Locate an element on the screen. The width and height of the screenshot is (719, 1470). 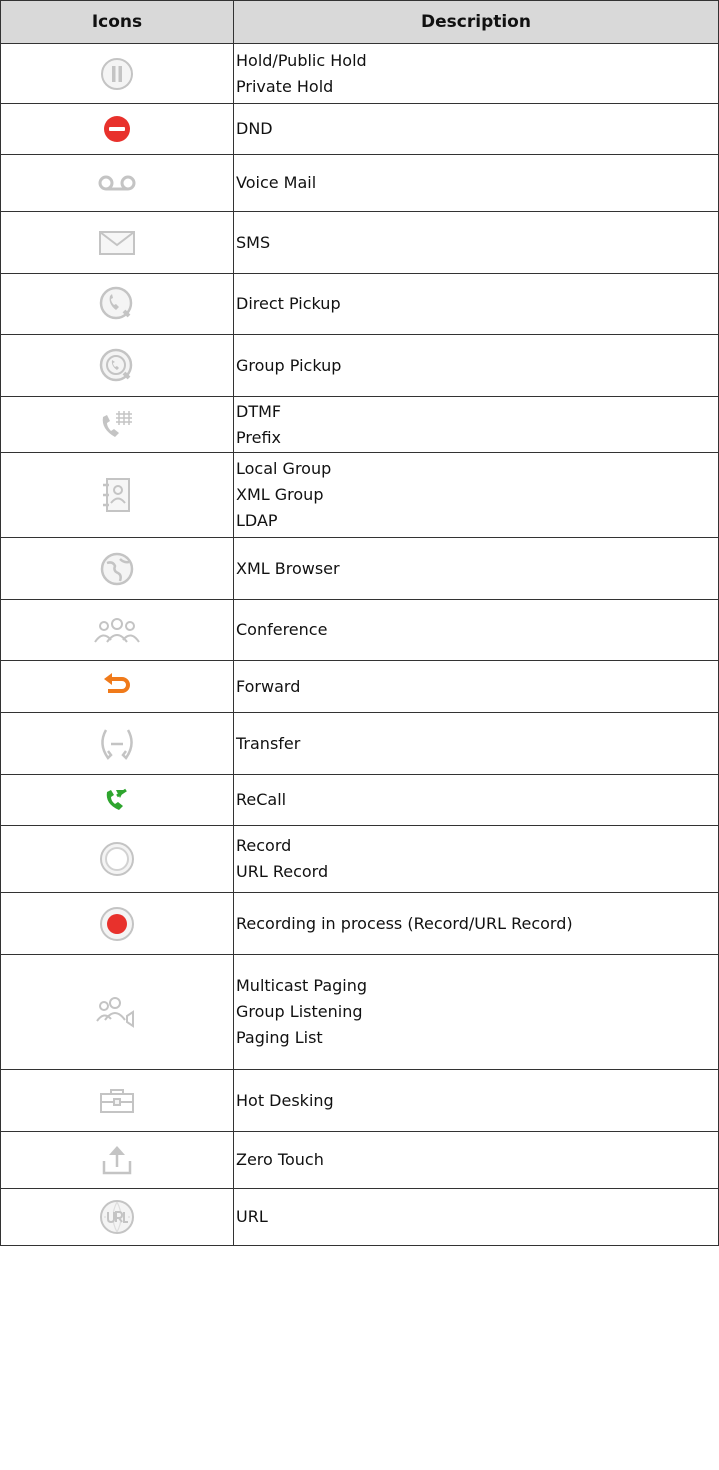
group-pickup-icon is located at coordinates (116, 364).